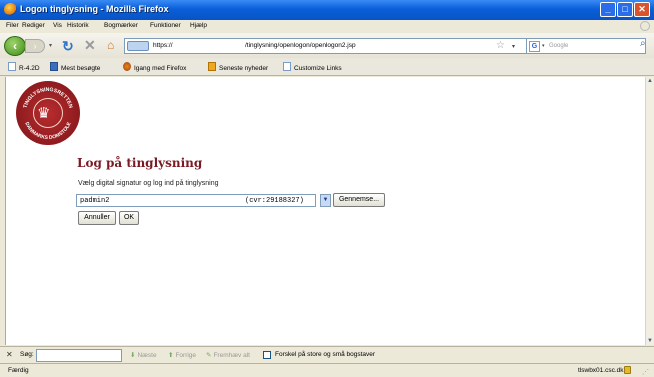 This screenshot has width=654, height=377. What do you see at coordinates (513, 46) in the screenshot?
I see `url-dropdown-icon: ▾` at bounding box center [513, 46].